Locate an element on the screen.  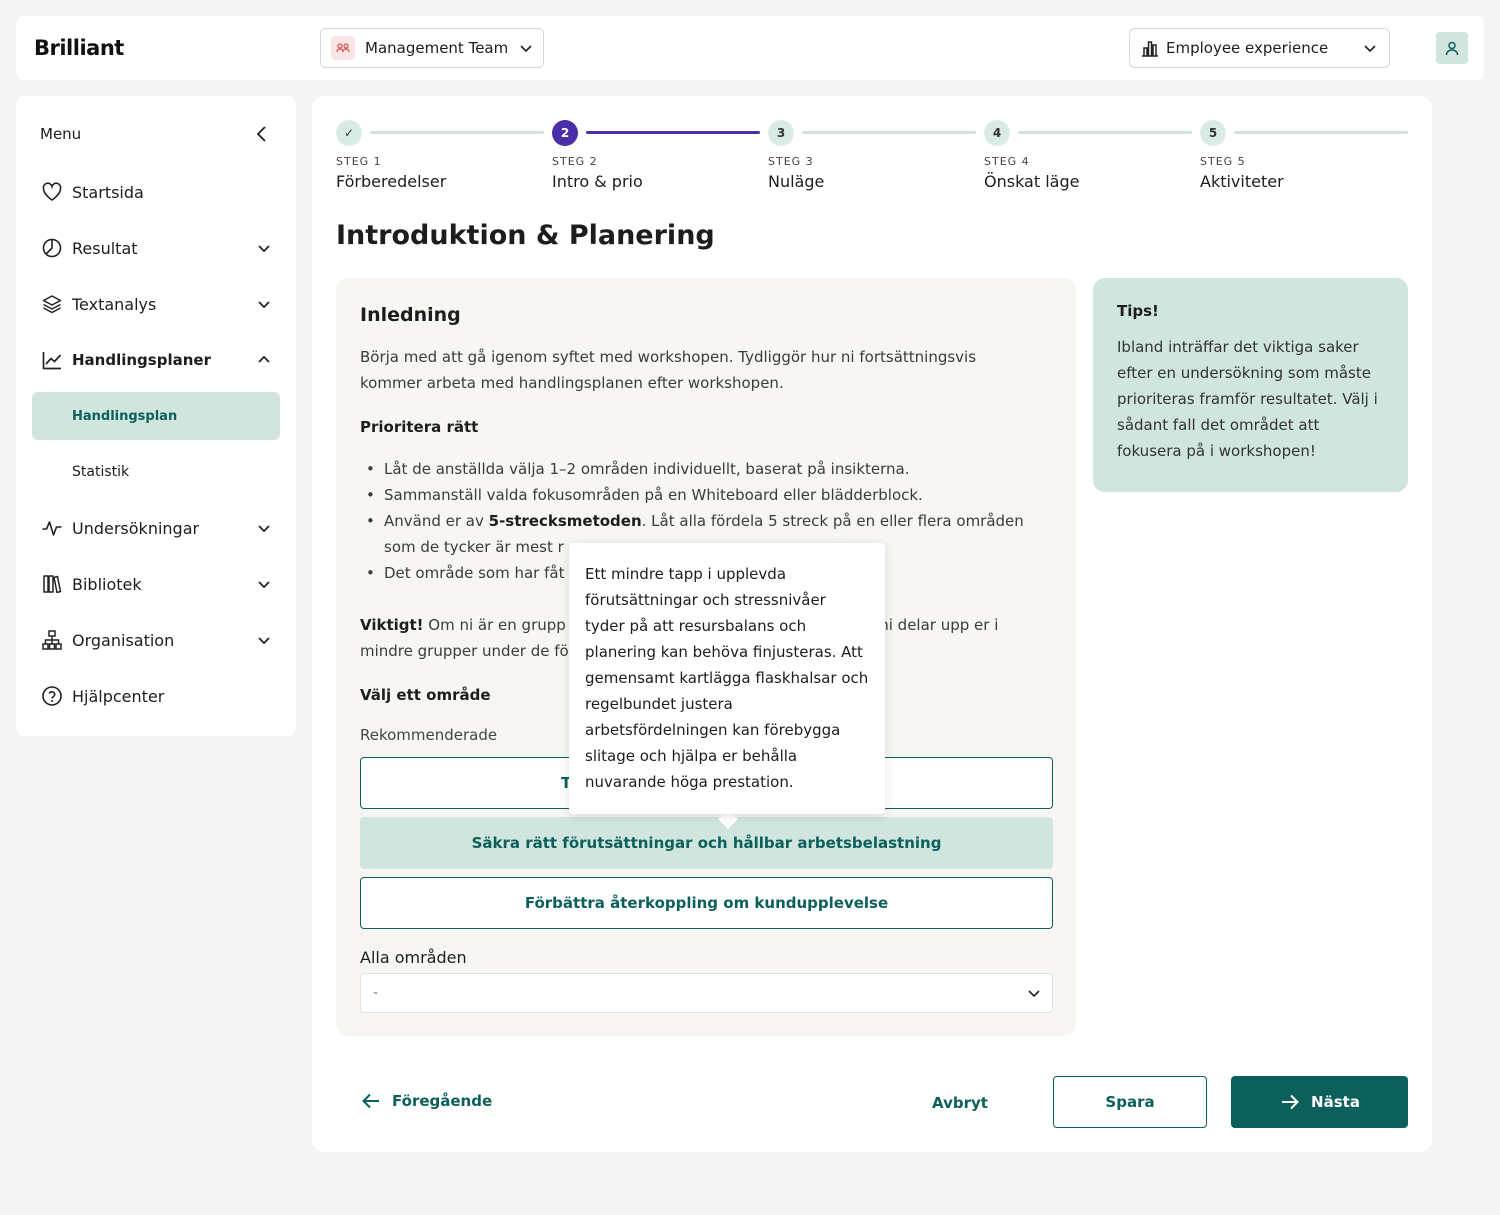
step-name: Nuläge is located at coordinates (796, 181).